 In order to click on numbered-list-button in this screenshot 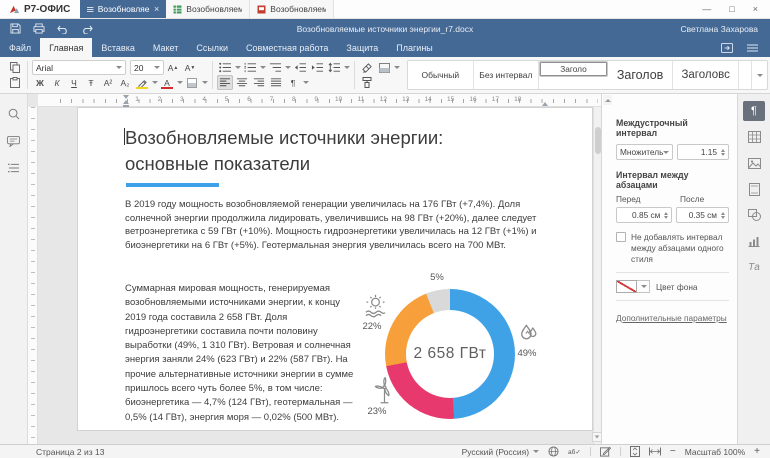, I will do `click(250, 67)`.